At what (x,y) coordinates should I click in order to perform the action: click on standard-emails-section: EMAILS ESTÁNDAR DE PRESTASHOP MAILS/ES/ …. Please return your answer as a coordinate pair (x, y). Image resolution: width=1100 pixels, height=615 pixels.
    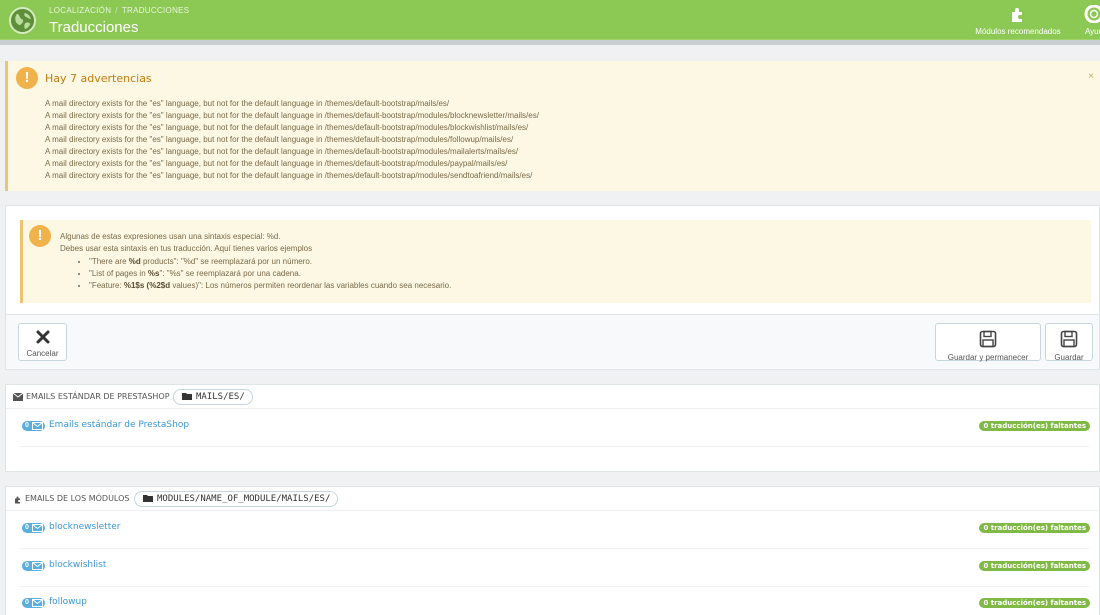
    Looking at the image, I should click on (552, 428).